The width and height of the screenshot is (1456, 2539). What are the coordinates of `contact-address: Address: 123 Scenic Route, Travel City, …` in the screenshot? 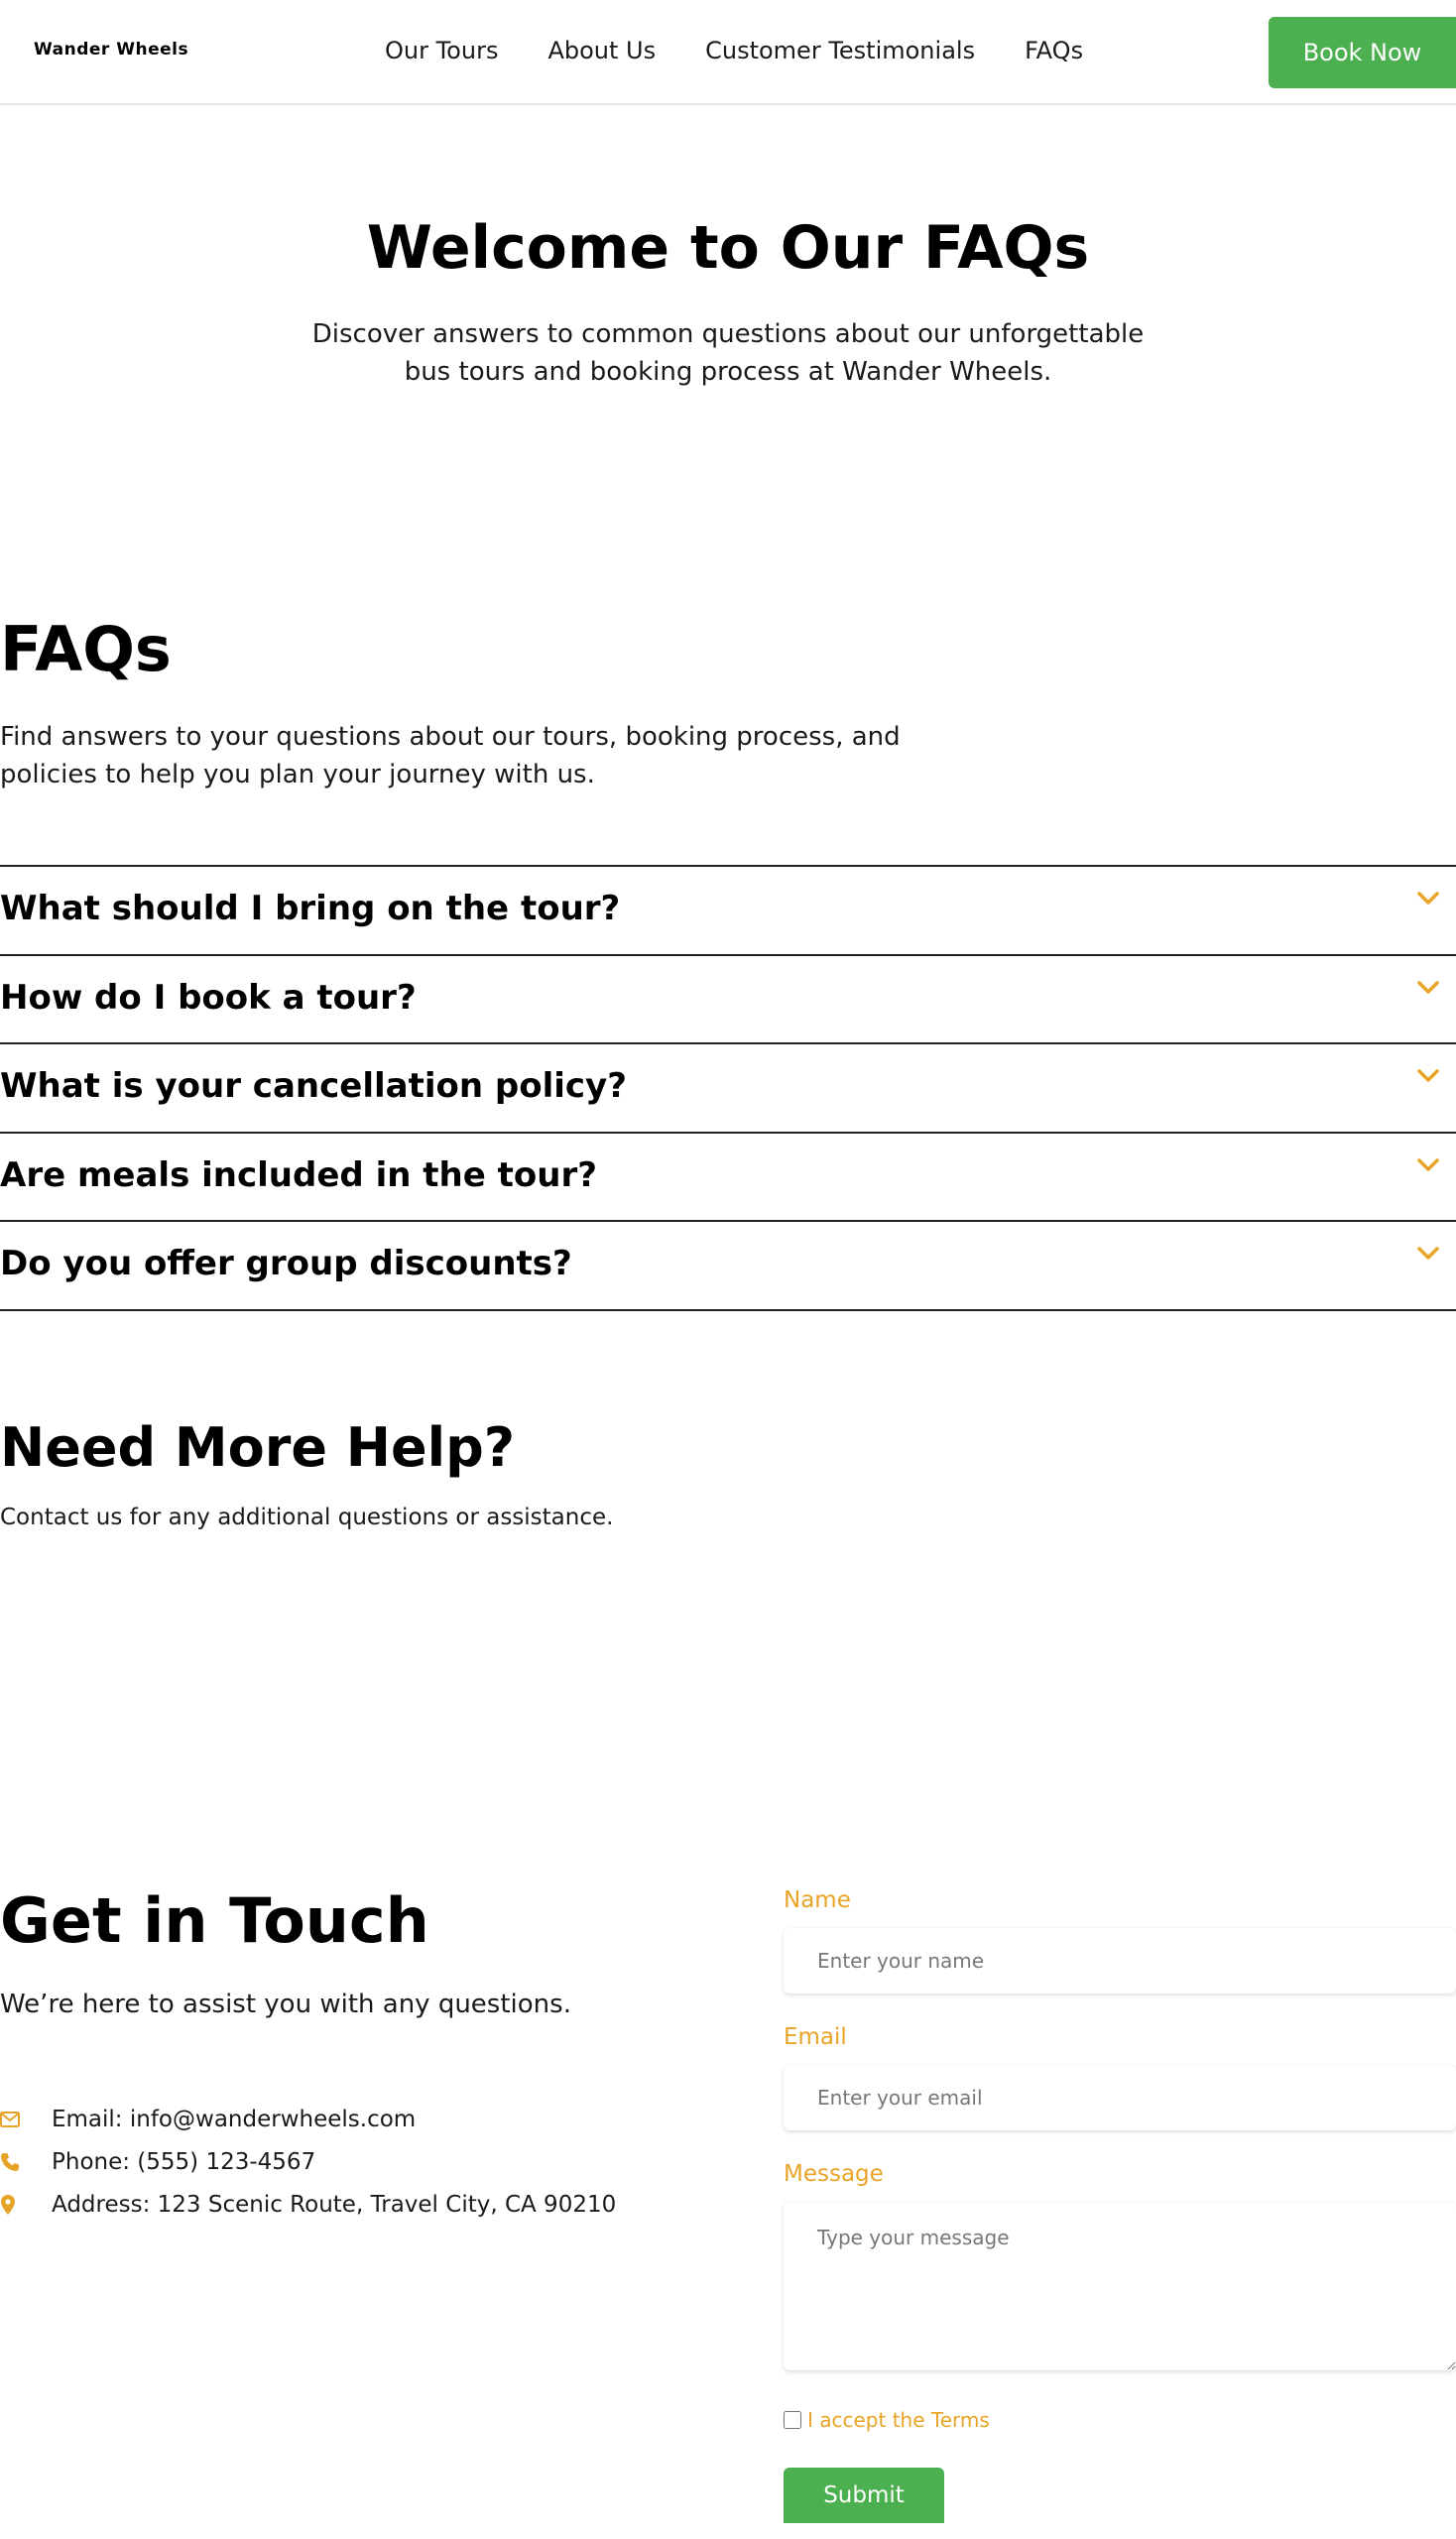 It's located at (334, 2205).